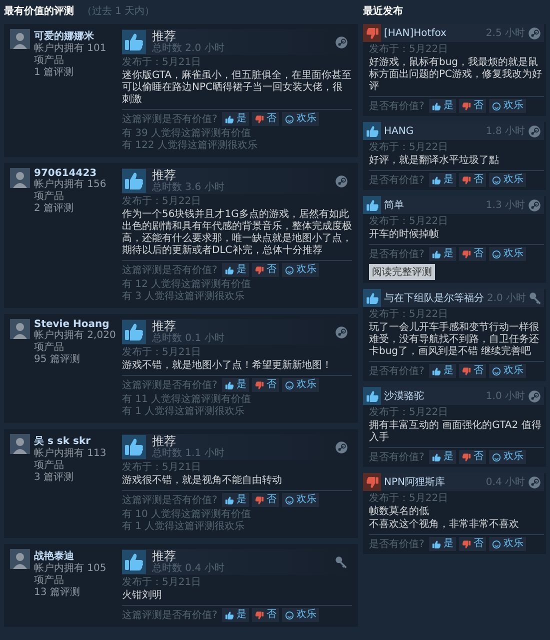 This screenshot has height=640, width=550. I want to click on playtime: 2.5 小时, so click(505, 33).